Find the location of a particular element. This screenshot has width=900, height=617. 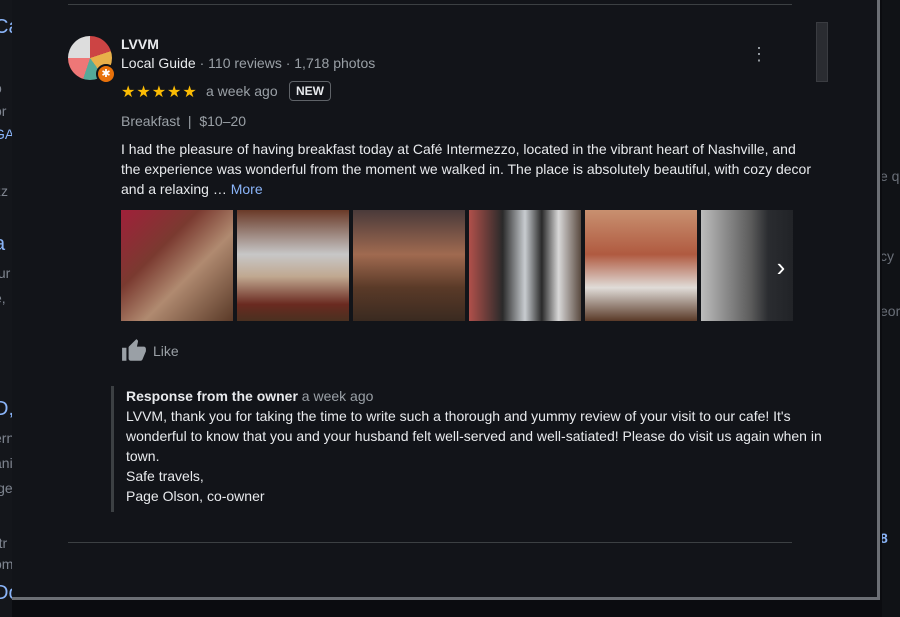

bg-fragment: cy is located at coordinates (888, 256).